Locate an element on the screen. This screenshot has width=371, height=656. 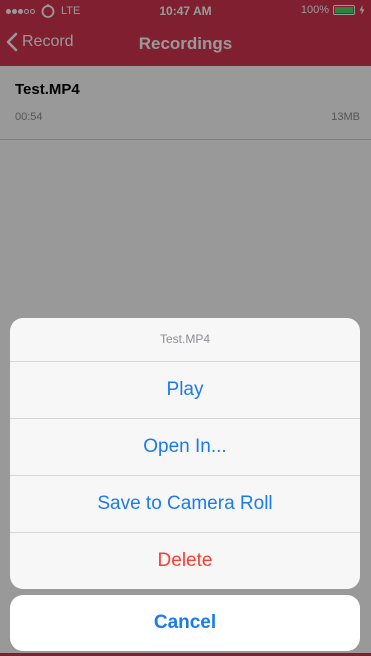
play-button: Play is located at coordinates (185, 390).